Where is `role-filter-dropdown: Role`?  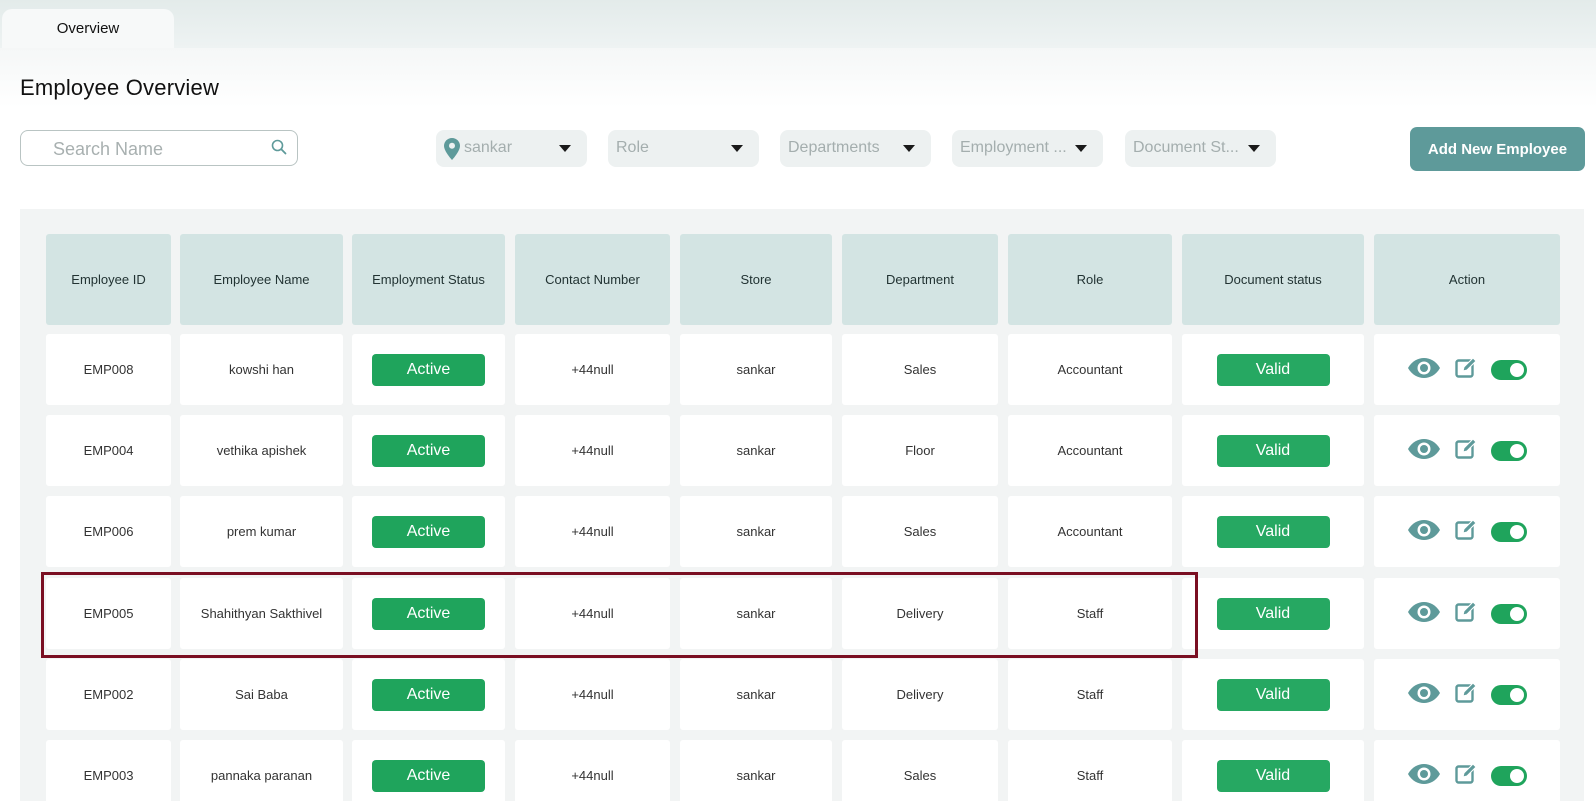 role-filter-dropdown: Role is located at coordinates (683, 148).